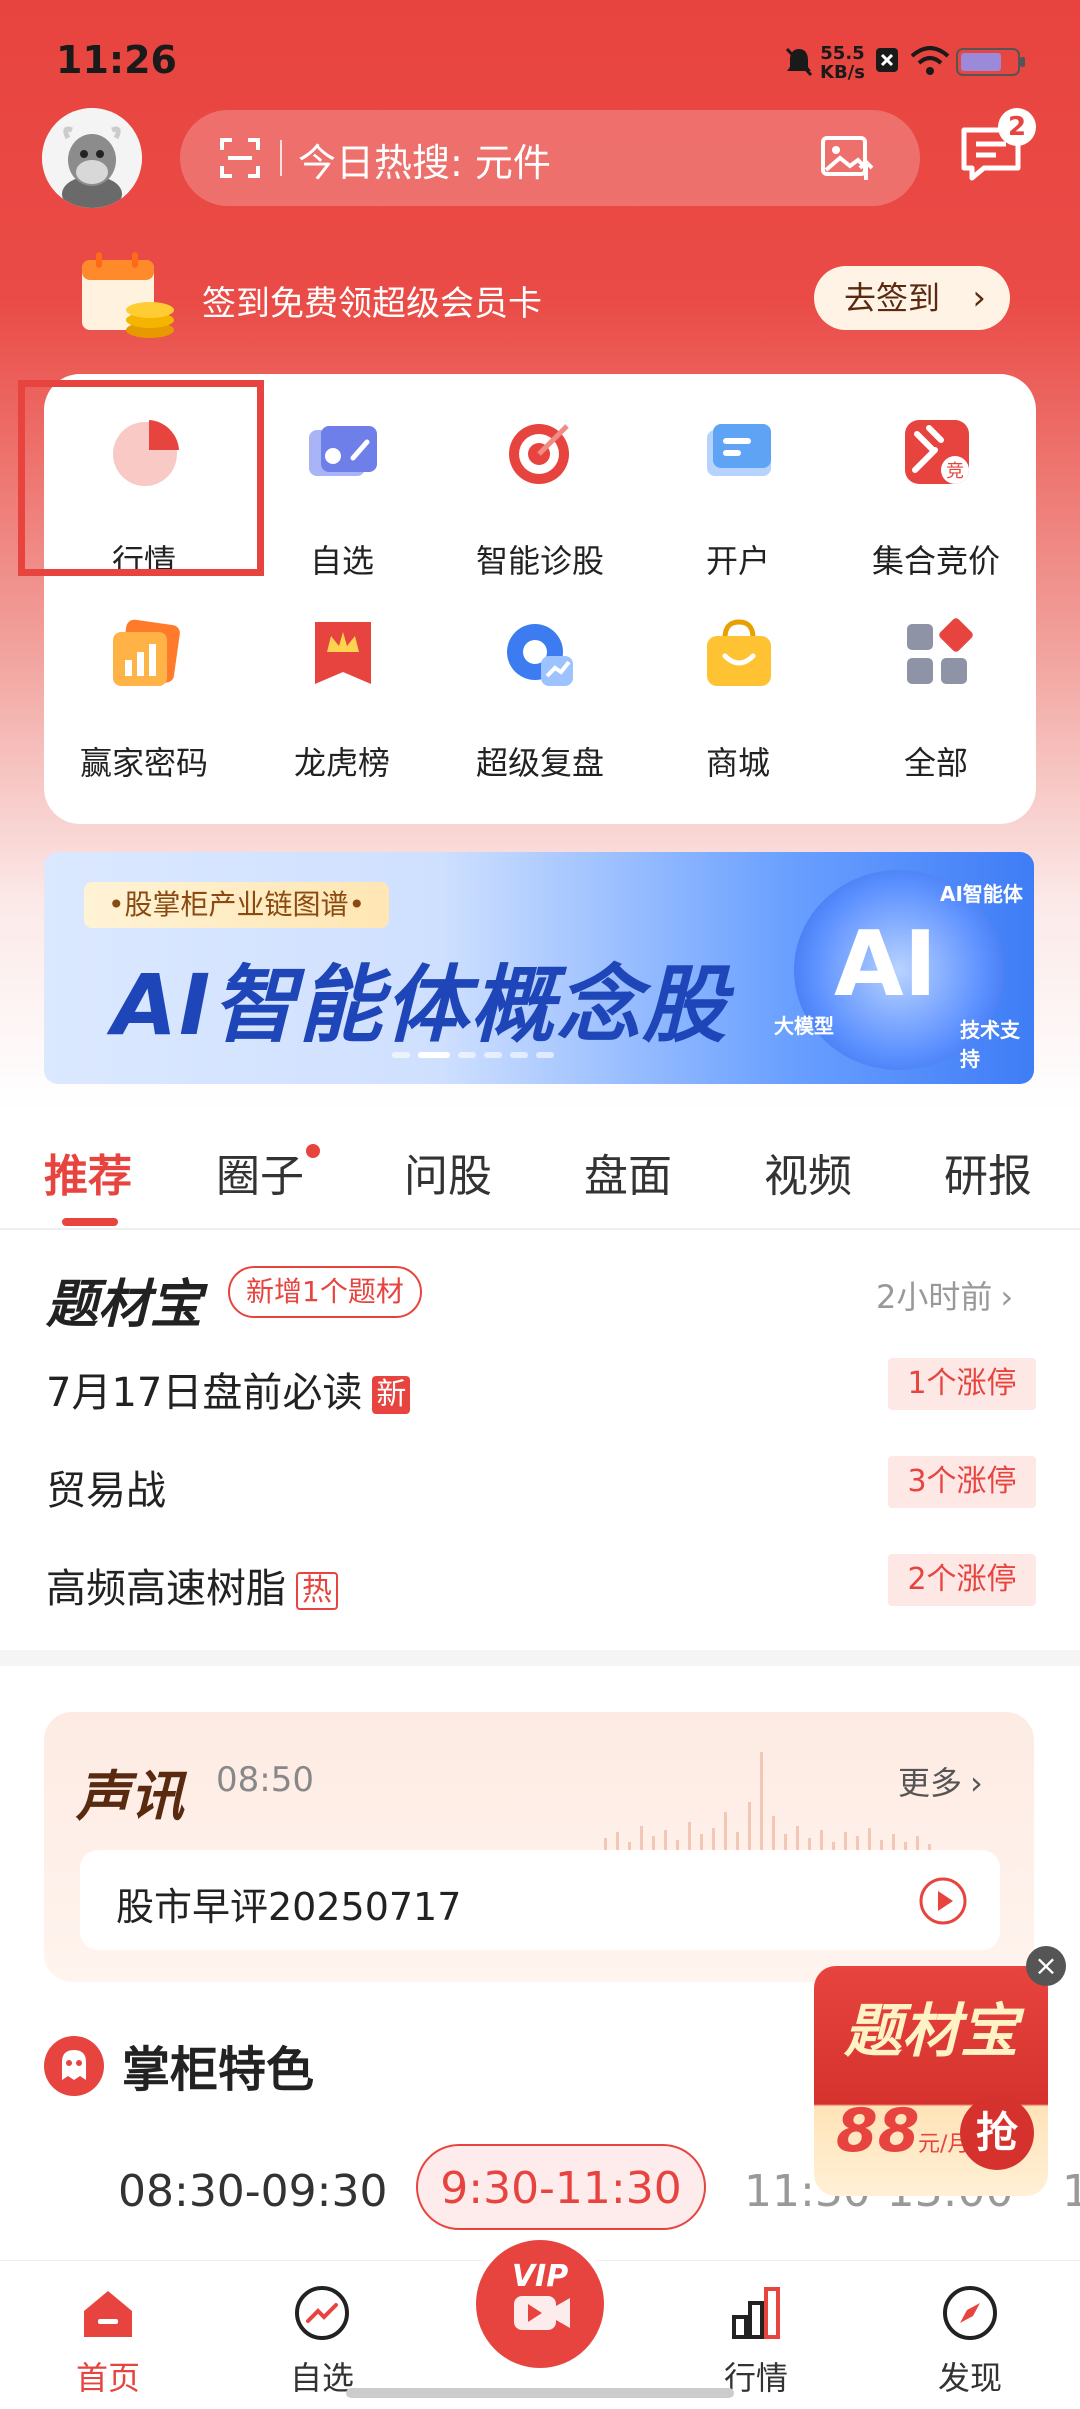 This screenshot has width=1080, height=2409. Describe the element at coordinates (281, 158) in the screenshot. I see `search-separator` at that location.